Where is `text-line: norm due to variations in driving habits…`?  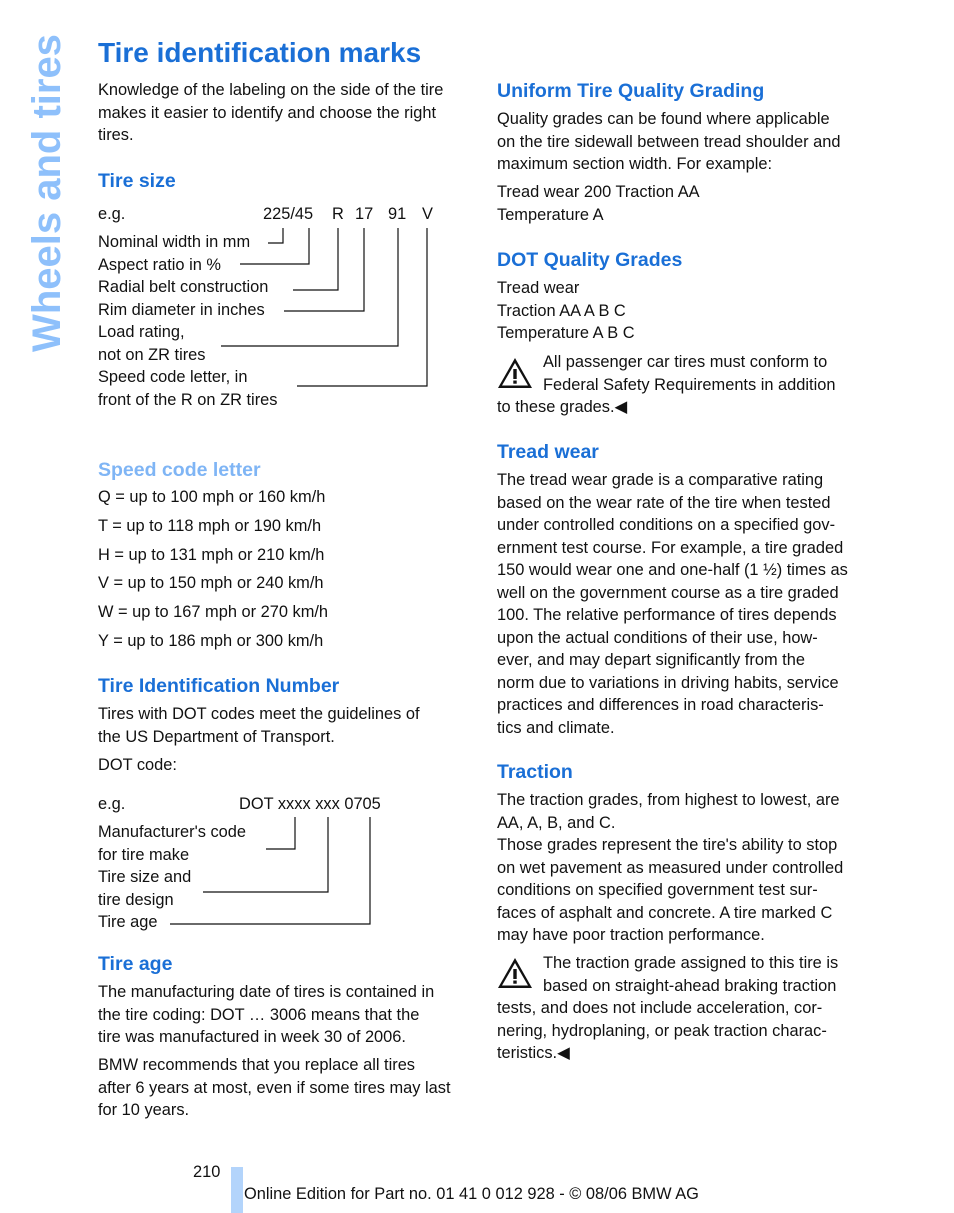 text-line: norm due to variations in driving habits… is located at coordinates (668, 682).